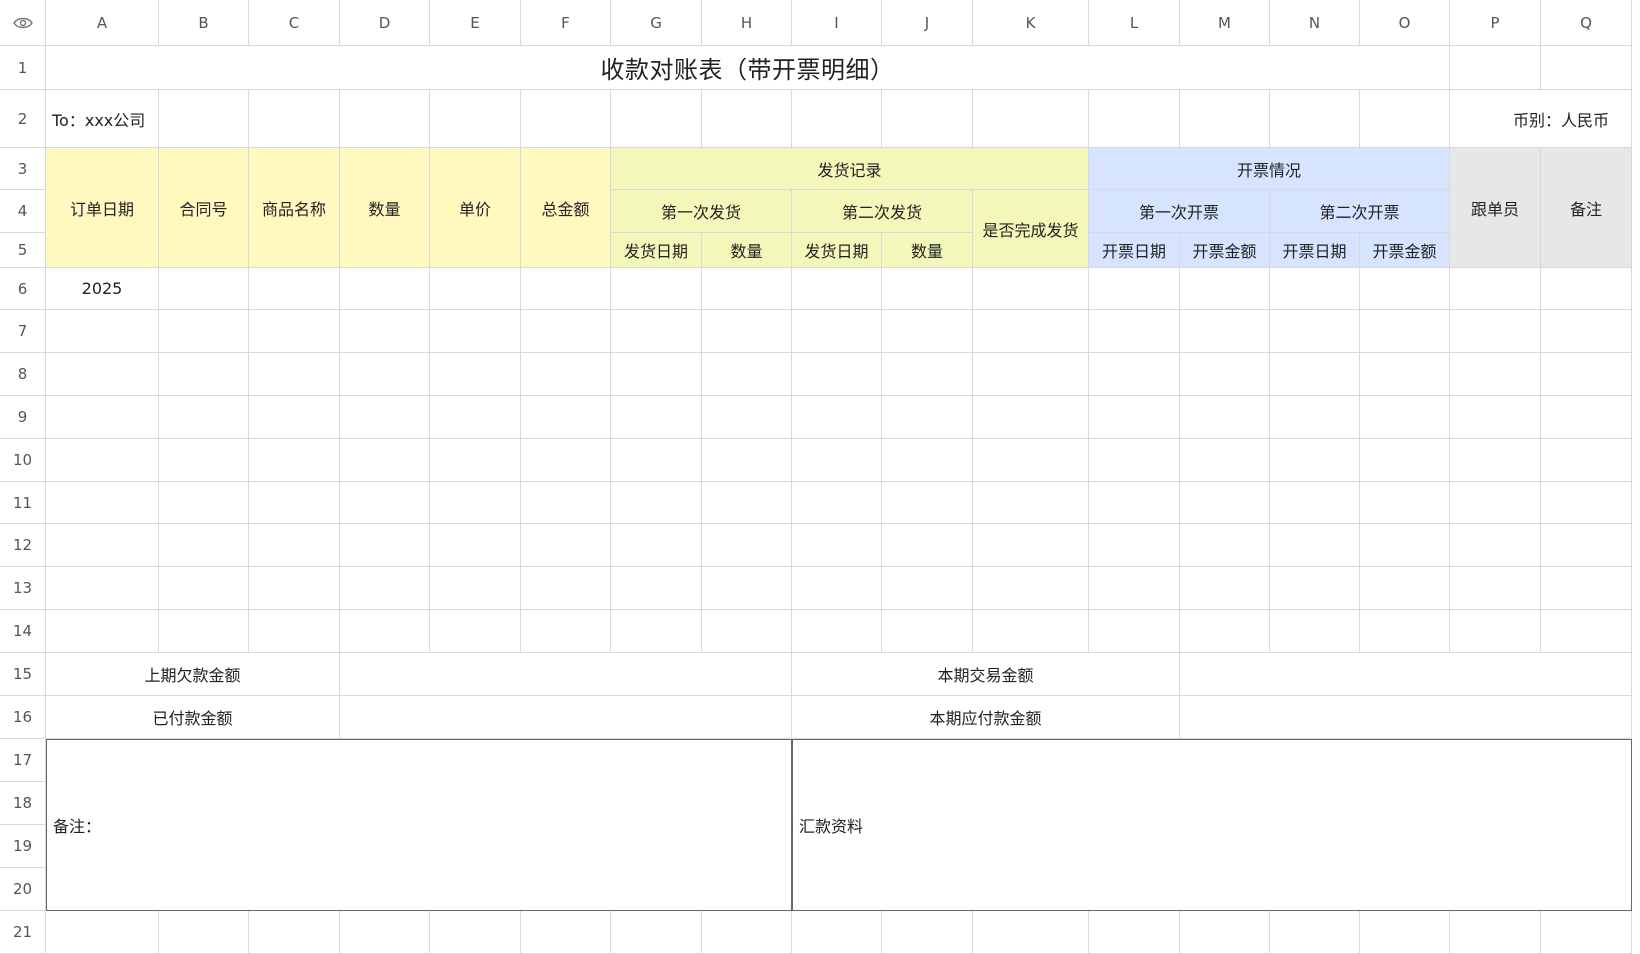 The height and width of the screenshot is (954, 1640). What do you see at coordinates (927, 23) in the screenshot?
I see `column-header-j: J` at bounding box center [927, 23].